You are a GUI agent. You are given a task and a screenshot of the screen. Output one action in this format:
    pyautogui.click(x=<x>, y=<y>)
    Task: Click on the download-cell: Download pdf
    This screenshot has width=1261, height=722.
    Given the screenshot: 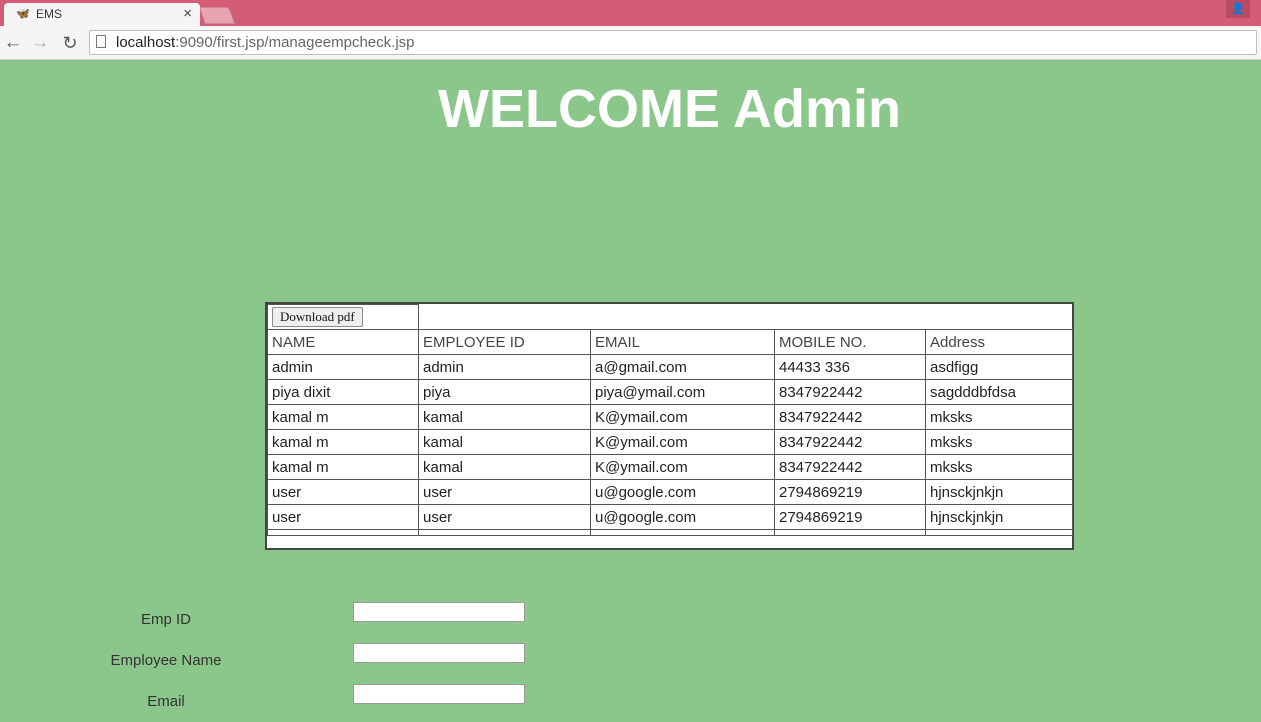 What is the action you would take?
    pyautogui.click(x=343, y=317)
    